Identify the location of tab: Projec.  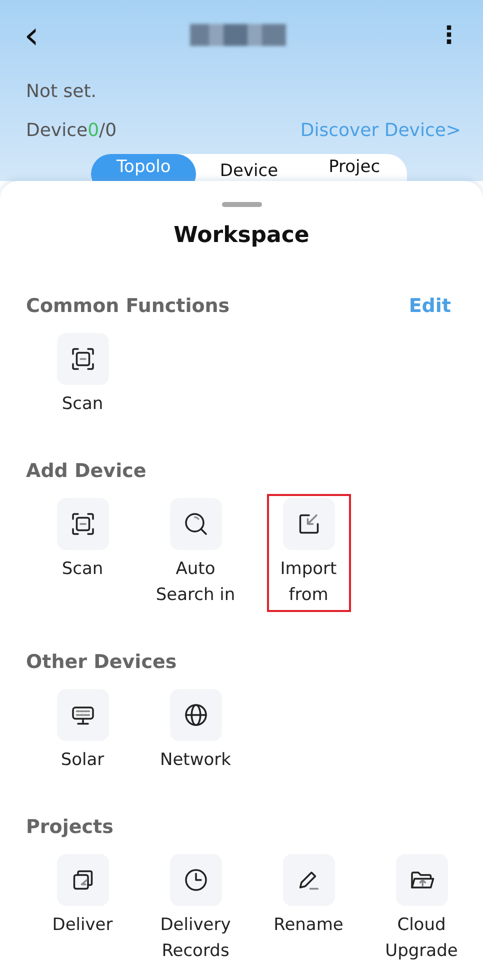
(354, 167).